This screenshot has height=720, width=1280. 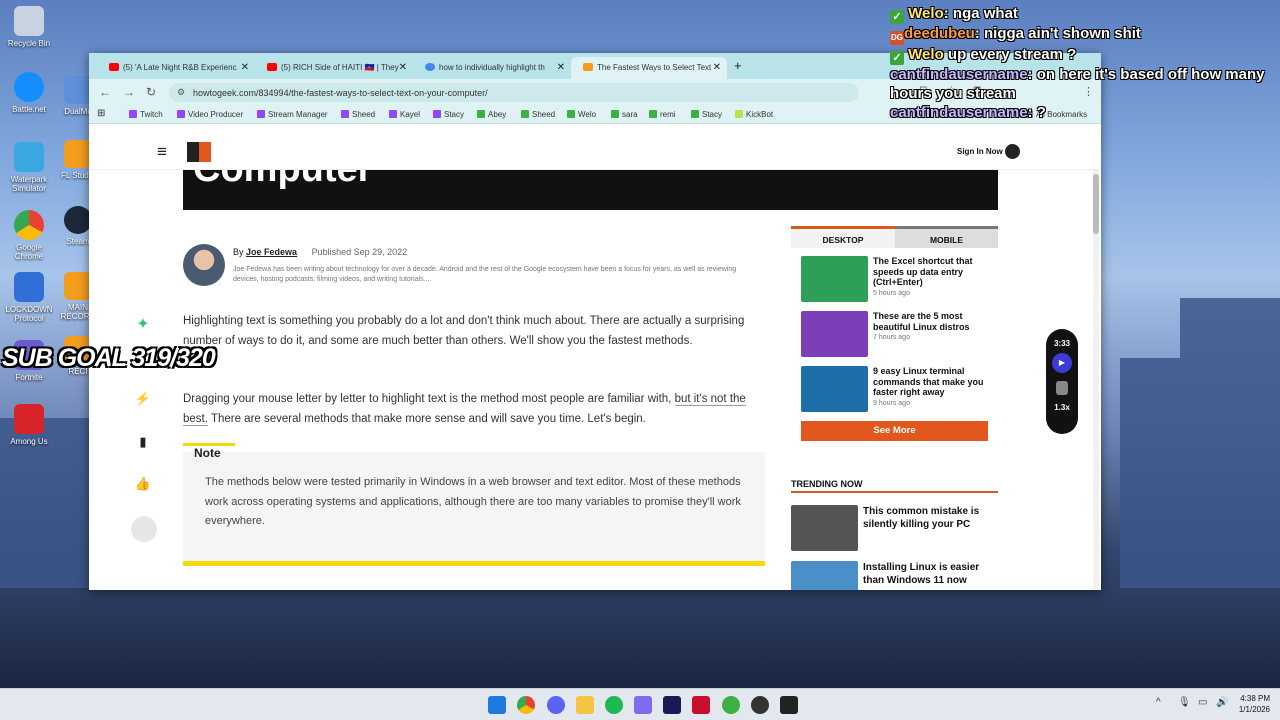 What do you see at coordinates (946, 237) in the screenshot?
I see `tab-mobile: MOBILE` at bounding box center [946, 237].